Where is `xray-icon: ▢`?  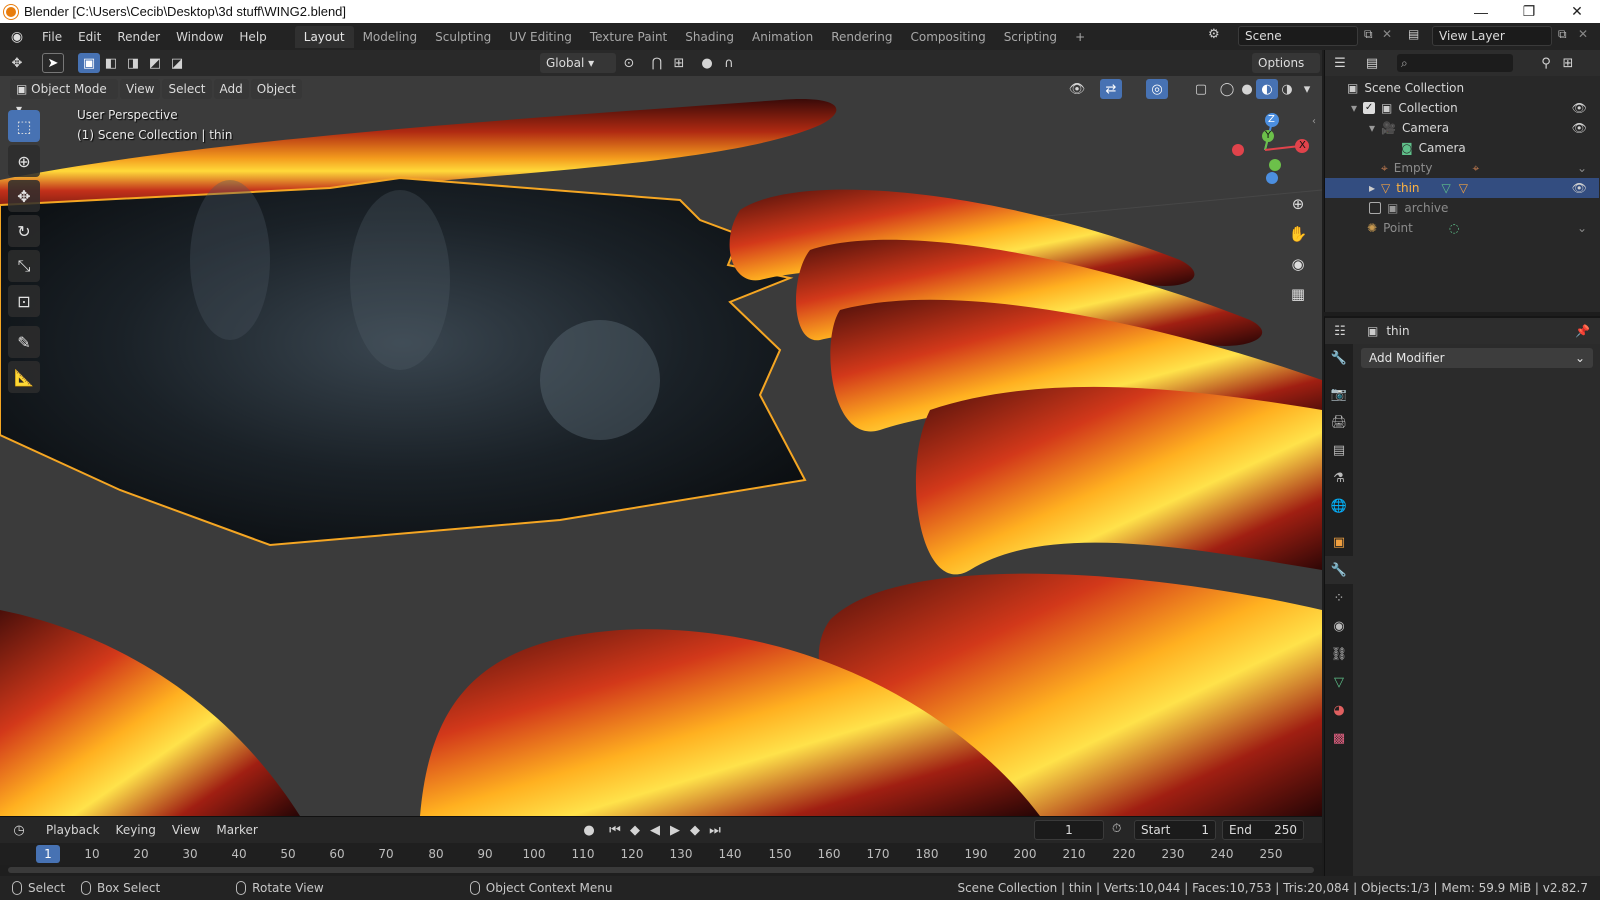
xray-icon: ▢ is located at coordinates (1201, 89).